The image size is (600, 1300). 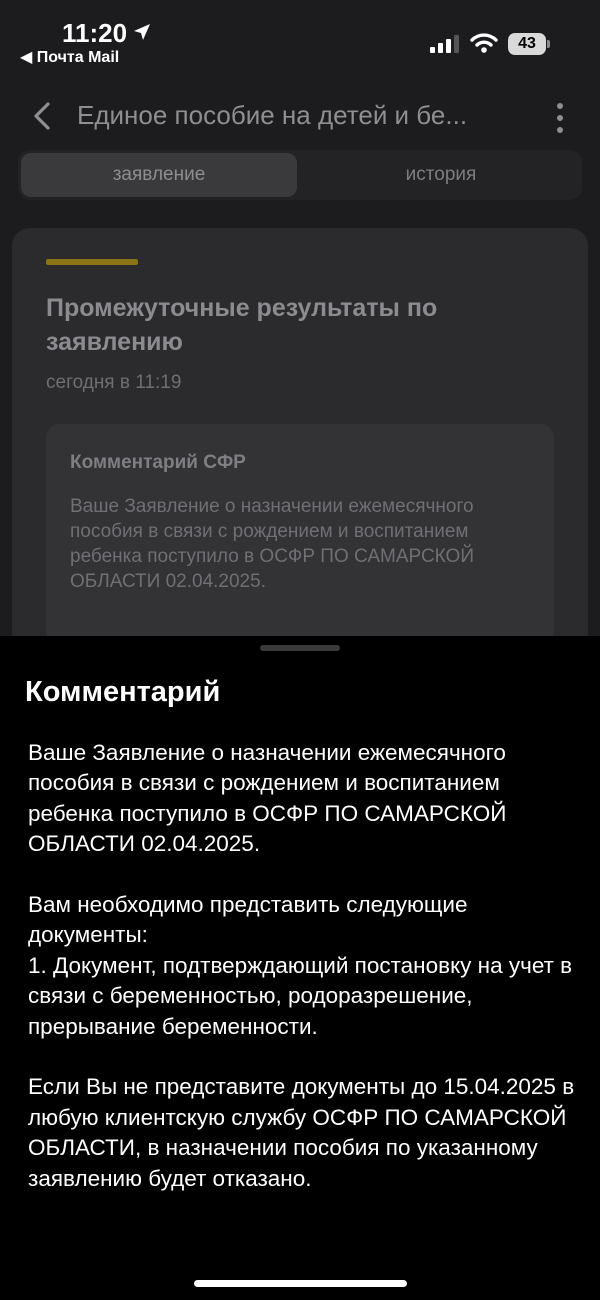 I want to click on tab-application: заявление, so click(x=159, y=175).